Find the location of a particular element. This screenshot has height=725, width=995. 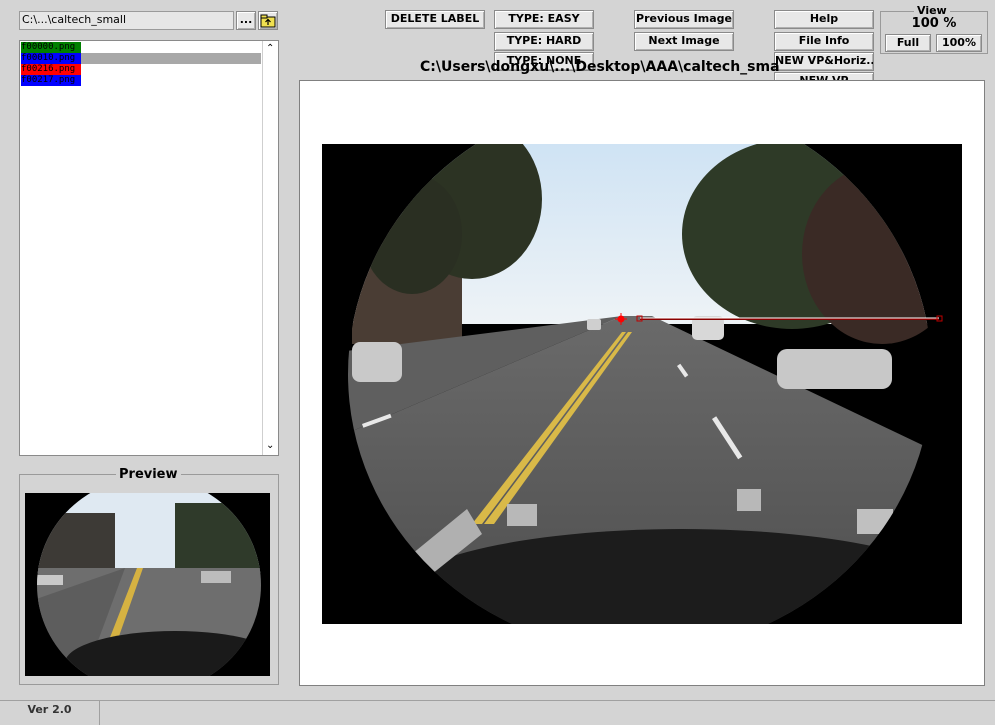

scroll-up-icon: ⌃ is located at coordinates (270, 49).